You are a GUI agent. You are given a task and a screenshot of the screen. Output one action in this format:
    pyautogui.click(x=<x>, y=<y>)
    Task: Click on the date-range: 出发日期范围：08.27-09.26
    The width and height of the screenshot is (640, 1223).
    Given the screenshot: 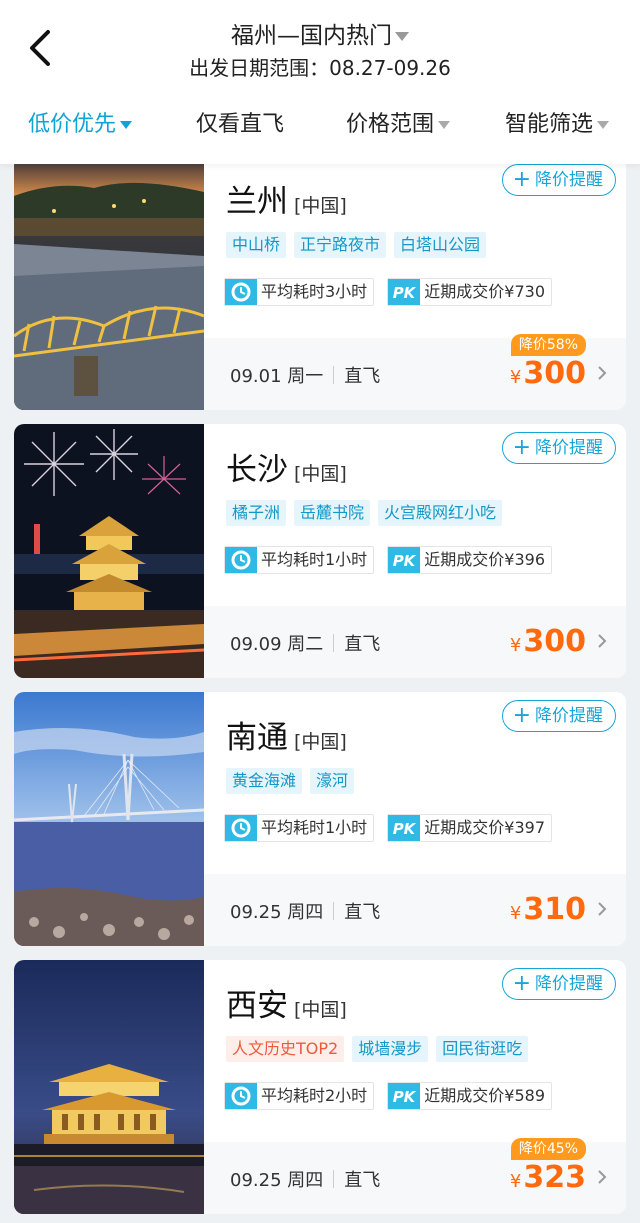 What is the action you would take?
    pyautogui.click(x=320, y=68)
    